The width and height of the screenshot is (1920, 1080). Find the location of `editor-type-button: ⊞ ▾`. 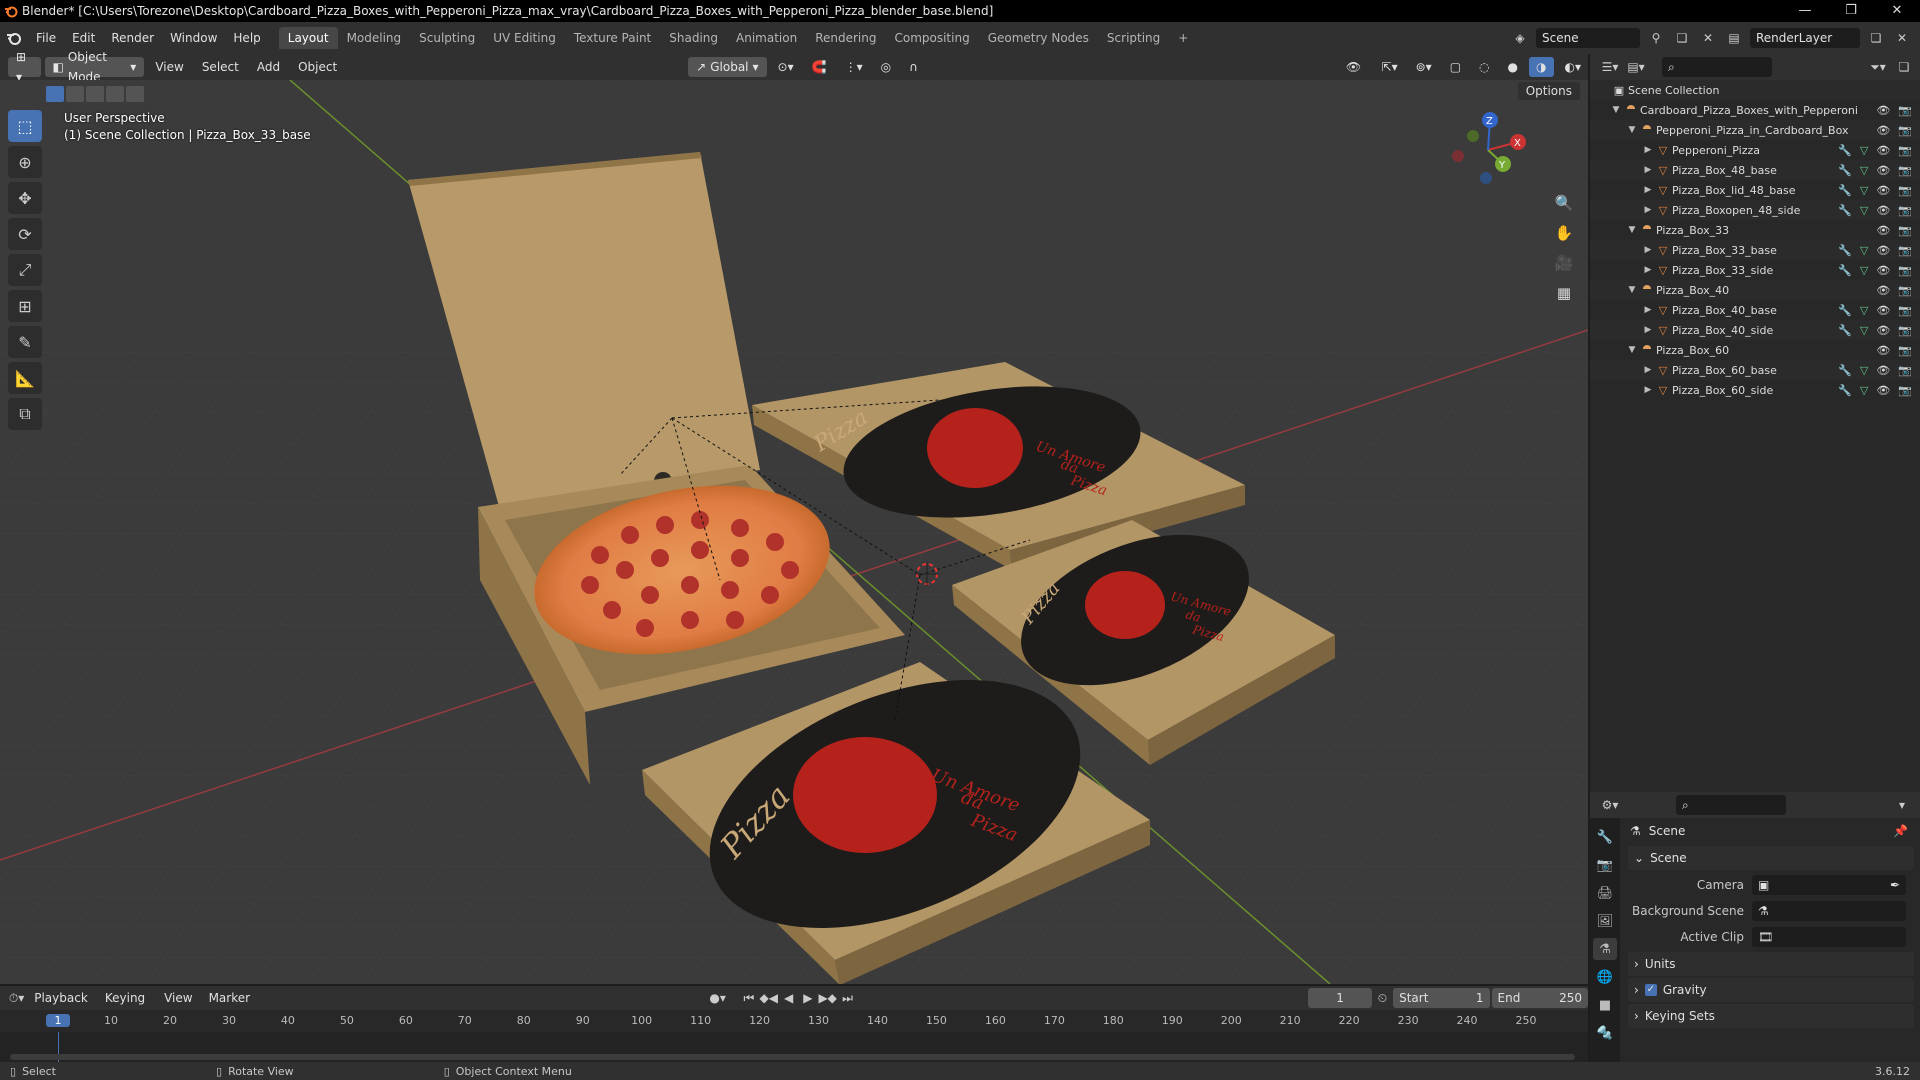

editor-type-button: ⊞ ▾ is located at coordinates (24, 67).